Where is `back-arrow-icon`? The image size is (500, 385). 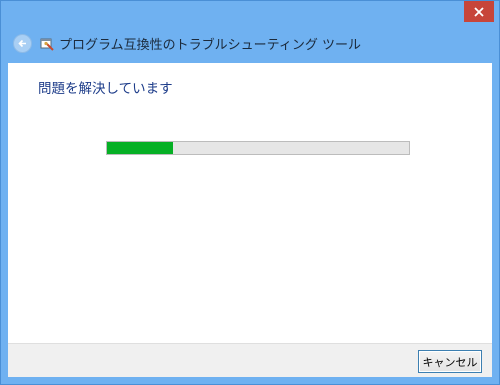 back-arrow-icon is located at coordinates (22, 43).